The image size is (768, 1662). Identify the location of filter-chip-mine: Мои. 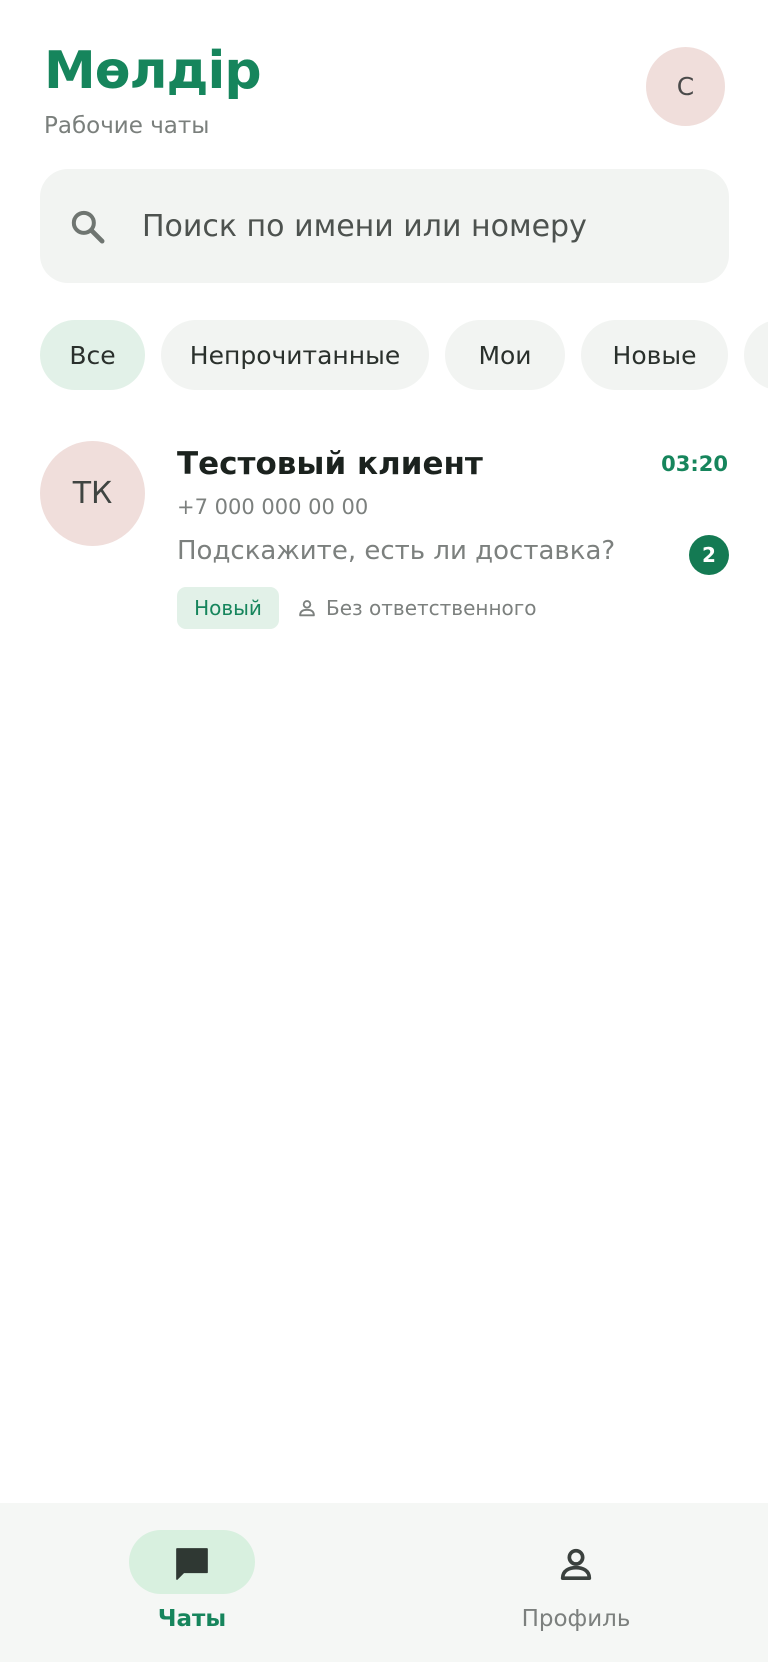
(505, 355).